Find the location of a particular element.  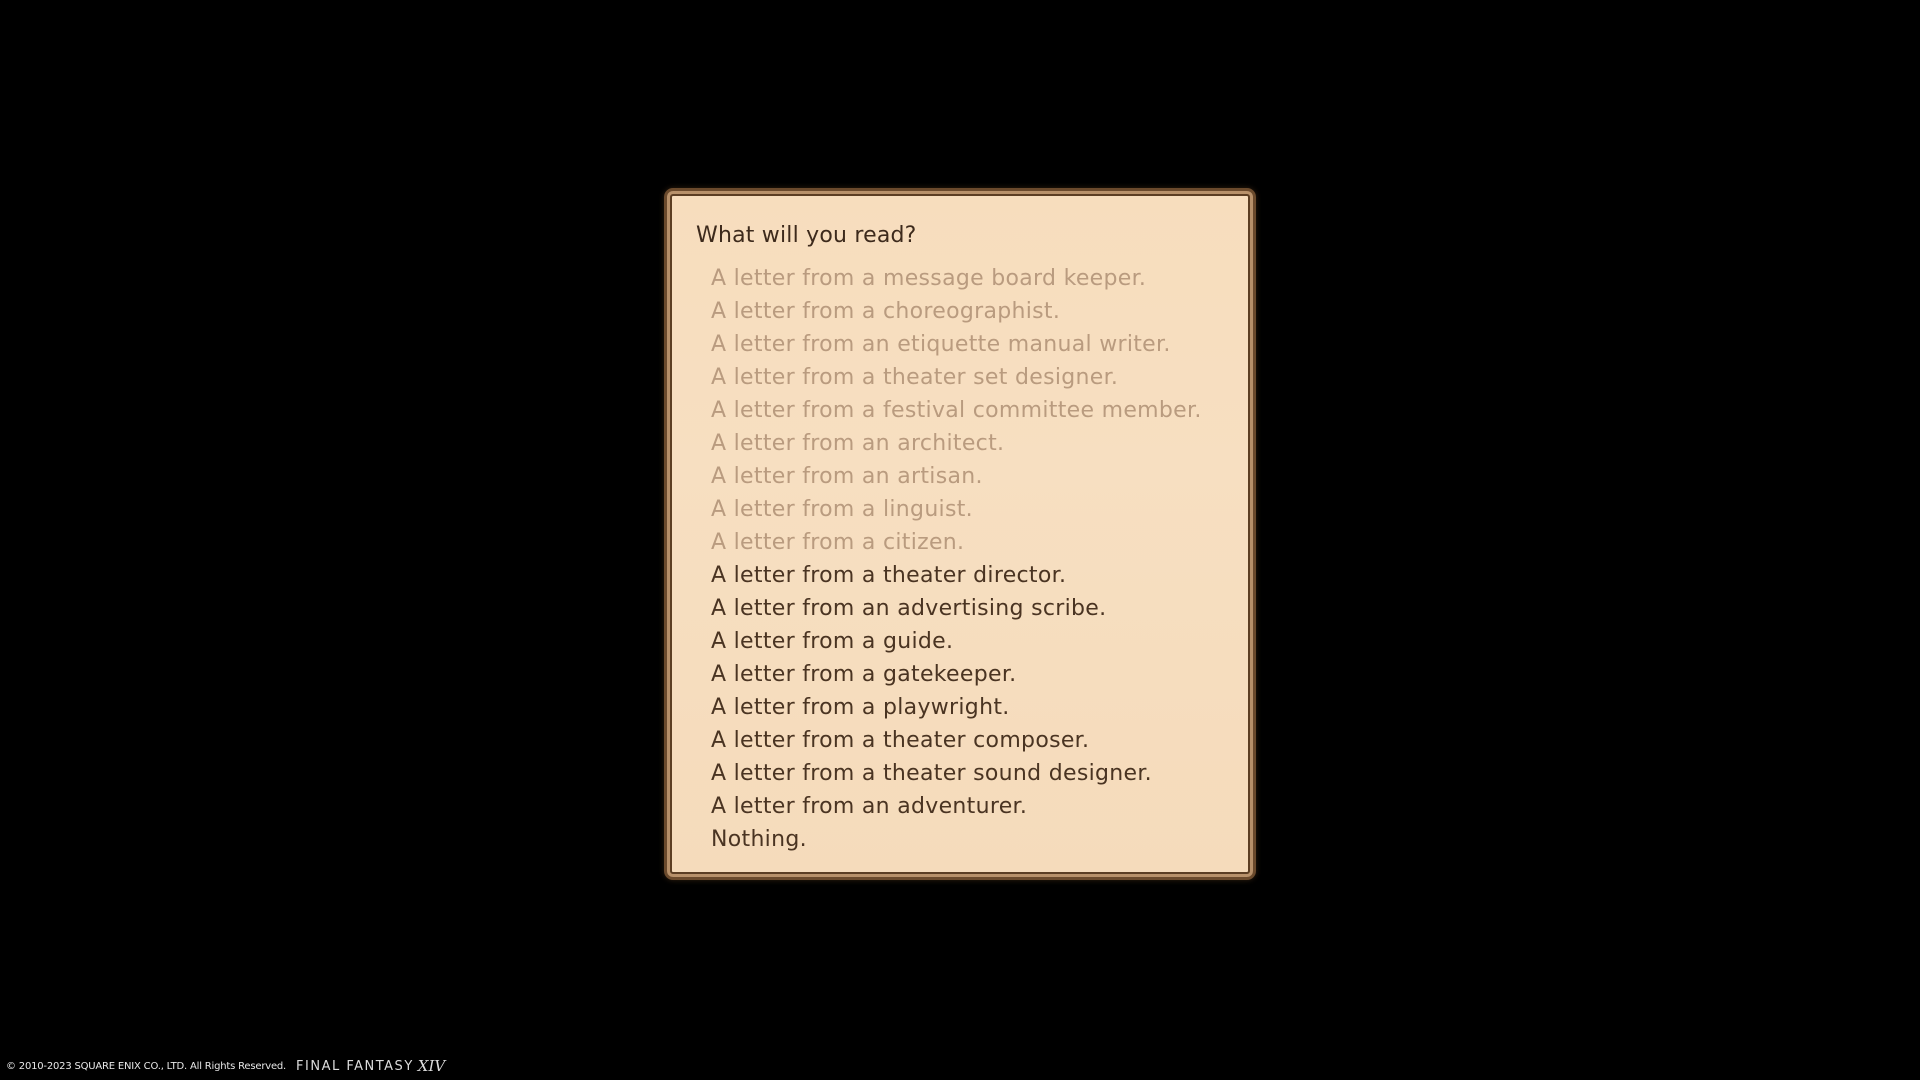

list-item: A letter from an adventurer. is located at coordinates (956, 806).